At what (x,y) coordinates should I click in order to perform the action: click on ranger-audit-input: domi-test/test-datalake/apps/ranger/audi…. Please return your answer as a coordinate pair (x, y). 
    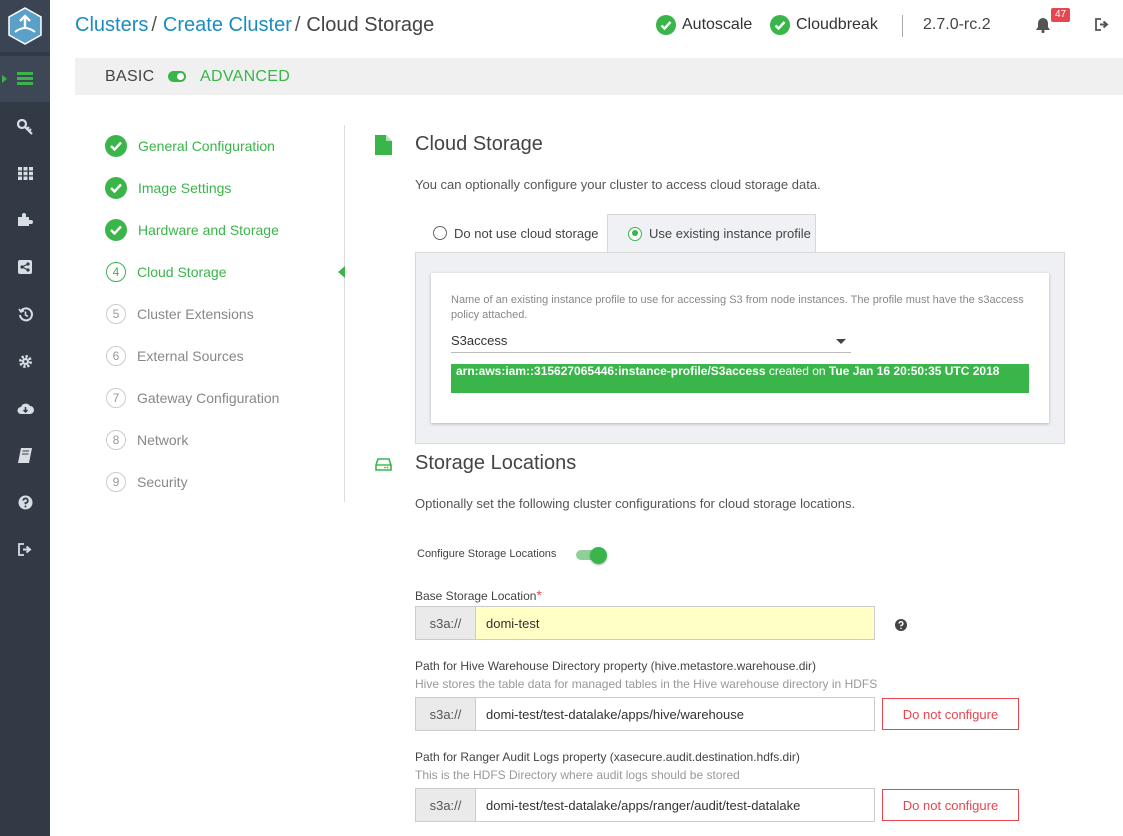
    Looking at the image, I should click on (675, 805).